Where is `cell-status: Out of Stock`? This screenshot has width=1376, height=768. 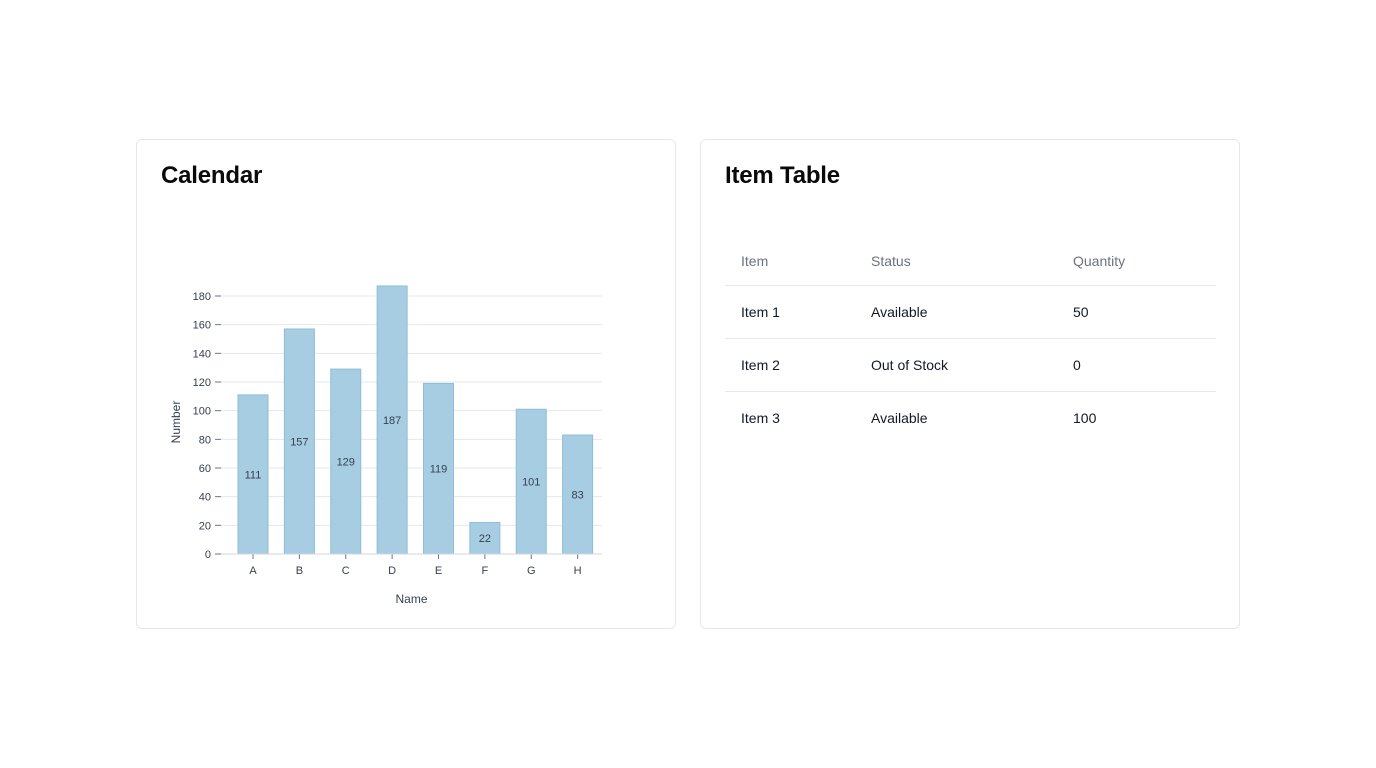
cell-status: Out of Stock is located at coordinates (956, 365).